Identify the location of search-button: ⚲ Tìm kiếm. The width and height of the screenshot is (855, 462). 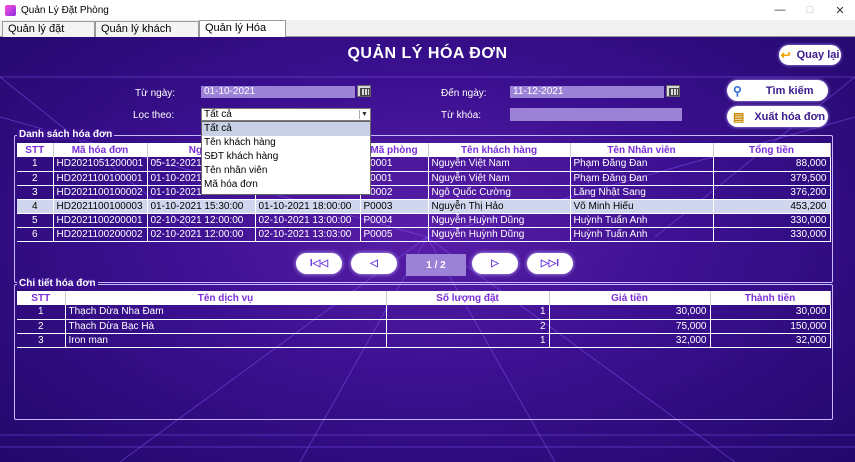
(777, 90).